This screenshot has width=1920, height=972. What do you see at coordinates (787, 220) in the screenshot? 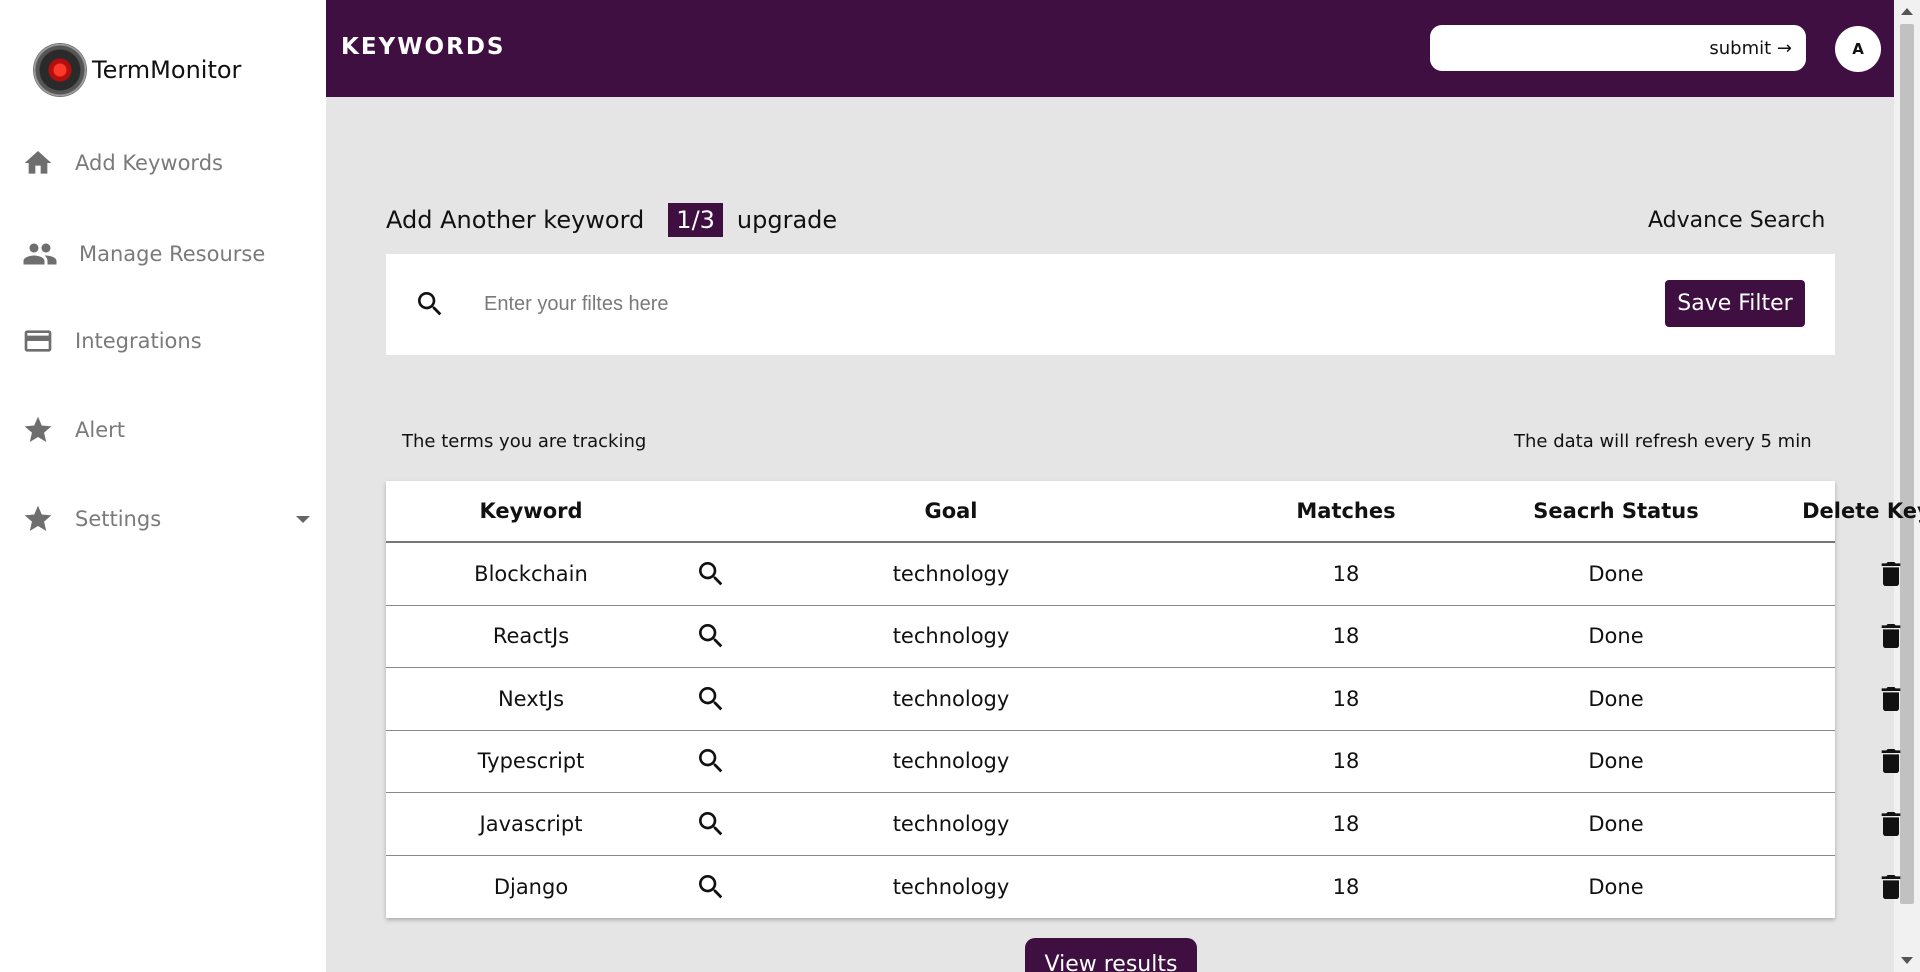
I see `upgrade-link: upgrade` at bounding box center [787, 220].